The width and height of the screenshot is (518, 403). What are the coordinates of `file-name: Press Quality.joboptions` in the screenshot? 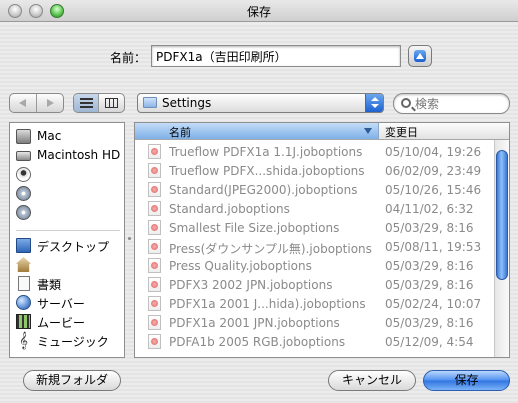 It's located at (240, 266).